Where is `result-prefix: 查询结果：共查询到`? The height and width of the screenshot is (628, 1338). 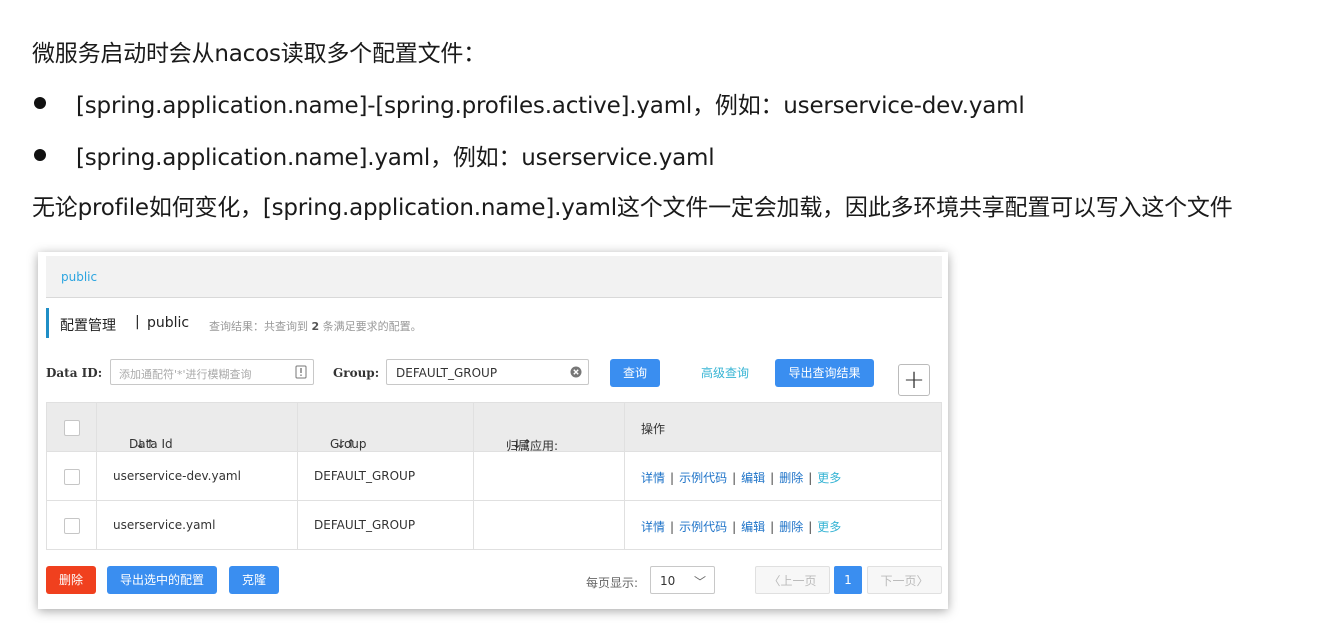 result-prefix: 查询结果：共查询到 is located at coordinates (258, 326).